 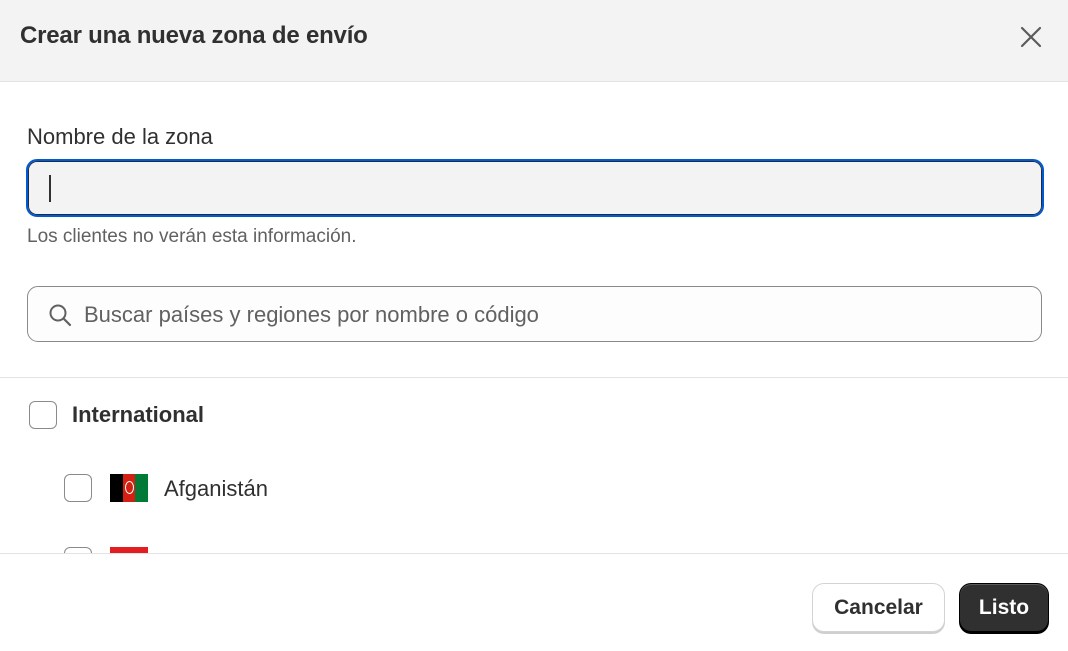 What do you see at coordinates (60, 315) in the screenshot?
I see `search-icon` at bounding box center [60, 315].